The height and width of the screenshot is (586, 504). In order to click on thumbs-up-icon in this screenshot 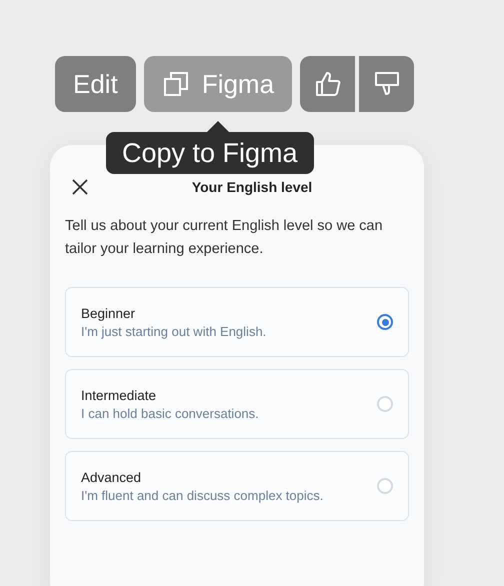, I will do `click(328, 84)`.